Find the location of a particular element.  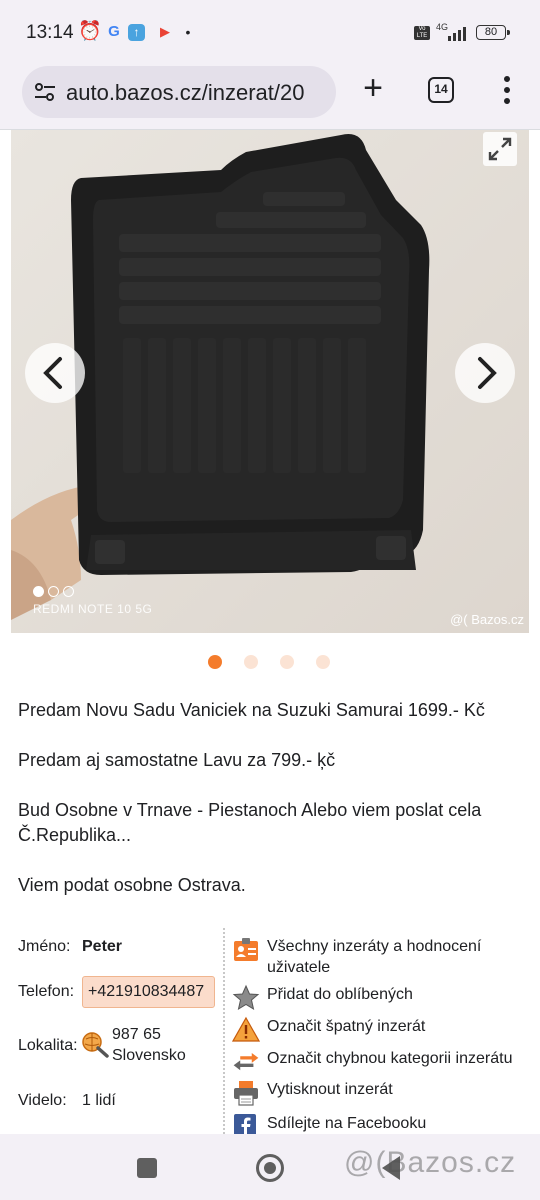

upload-icon: ↑ is located at coordinates (136, 32).